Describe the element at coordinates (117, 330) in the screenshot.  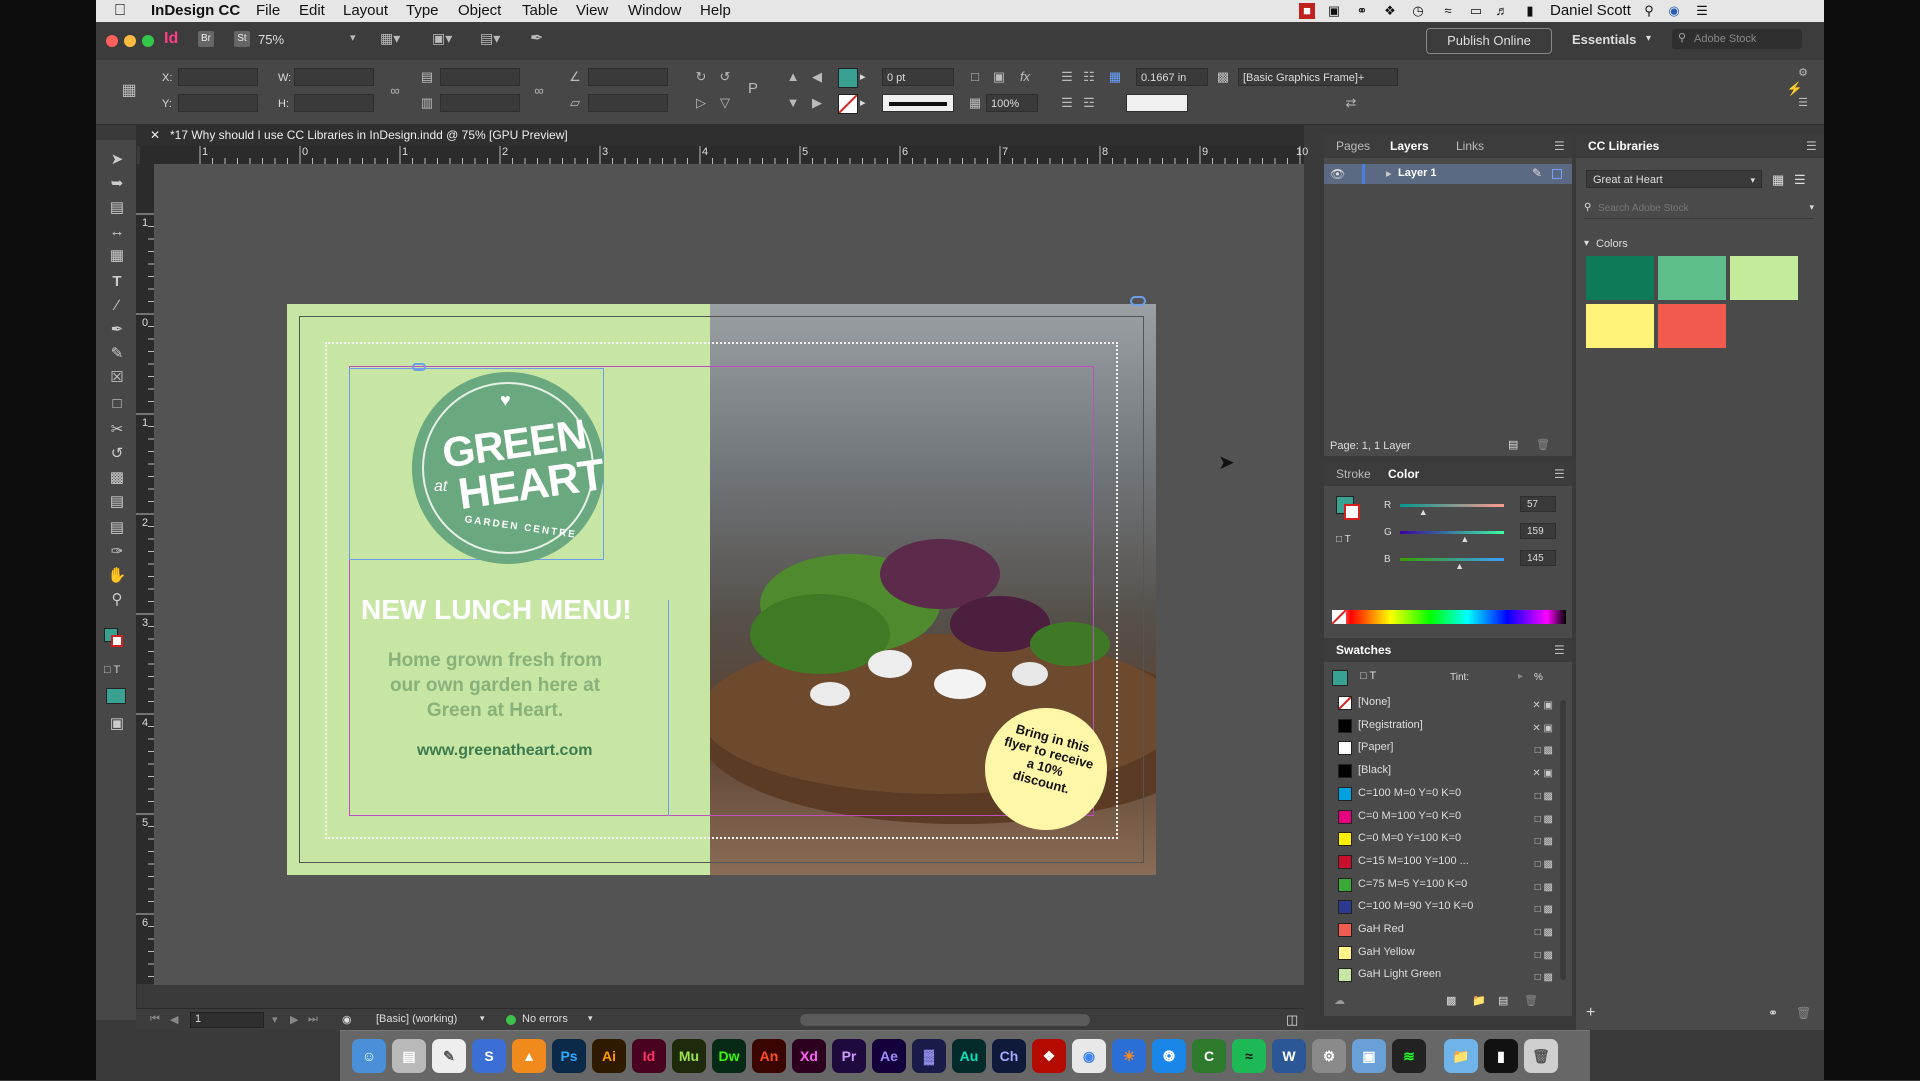
I see `pen-tool-icon: ✒` at that location.